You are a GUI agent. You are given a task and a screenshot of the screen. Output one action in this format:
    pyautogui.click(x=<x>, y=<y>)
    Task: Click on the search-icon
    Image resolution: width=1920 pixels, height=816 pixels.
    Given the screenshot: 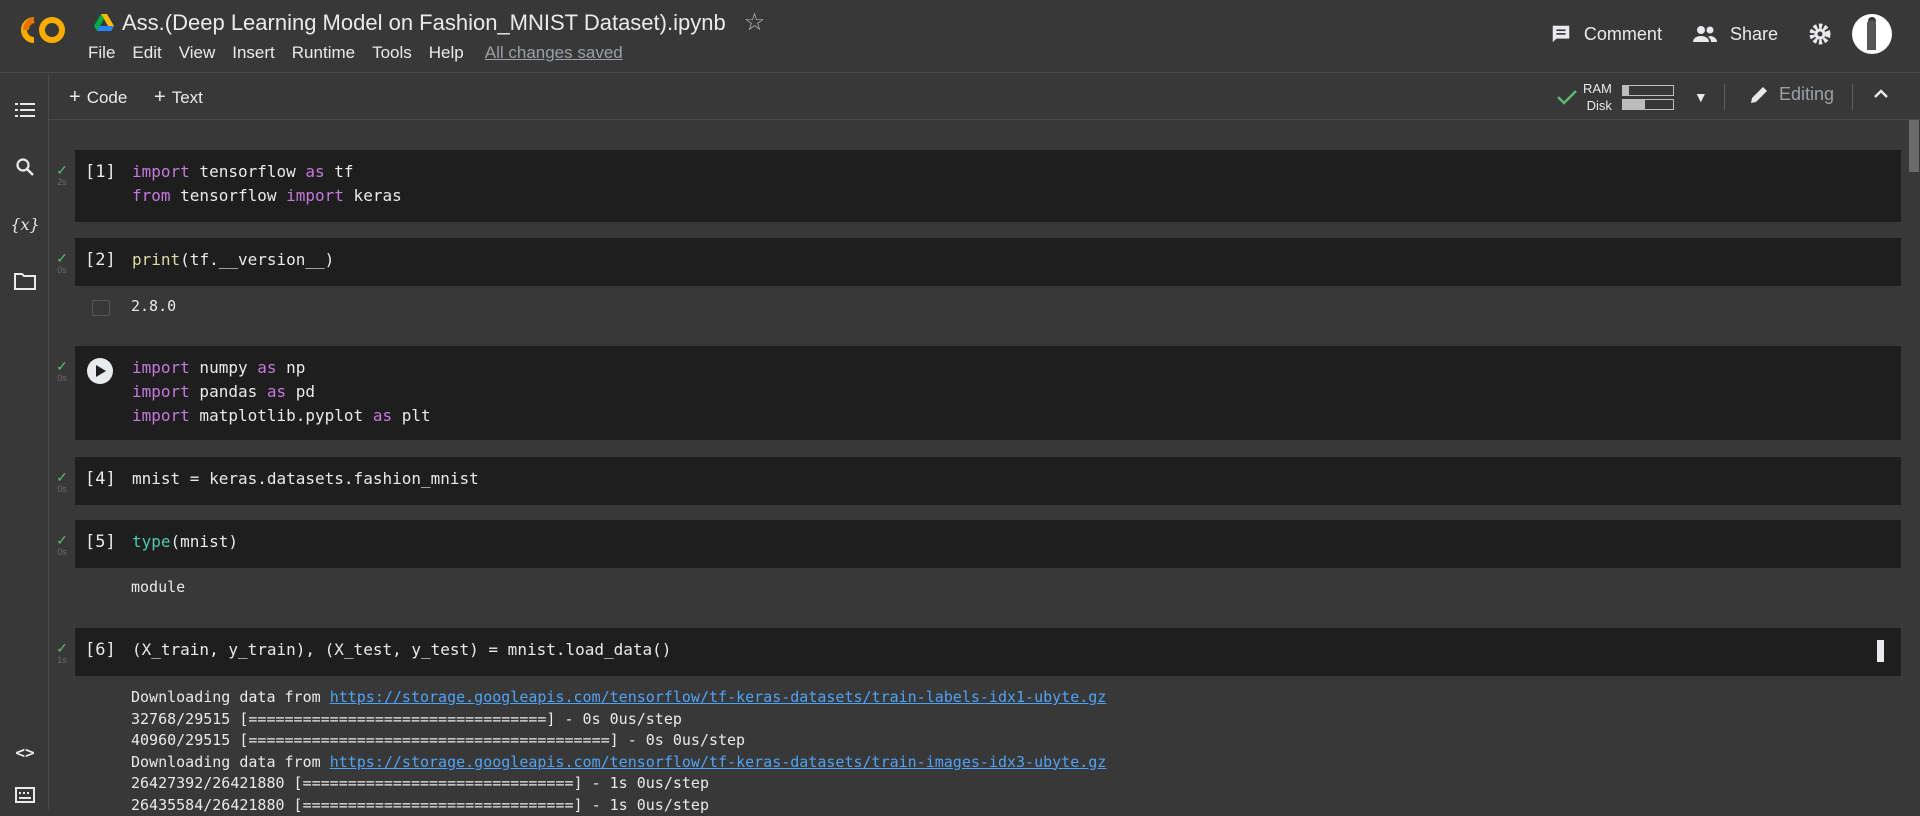 What is the action you would take?
    pyautogui.click(x=25, y=167)
    